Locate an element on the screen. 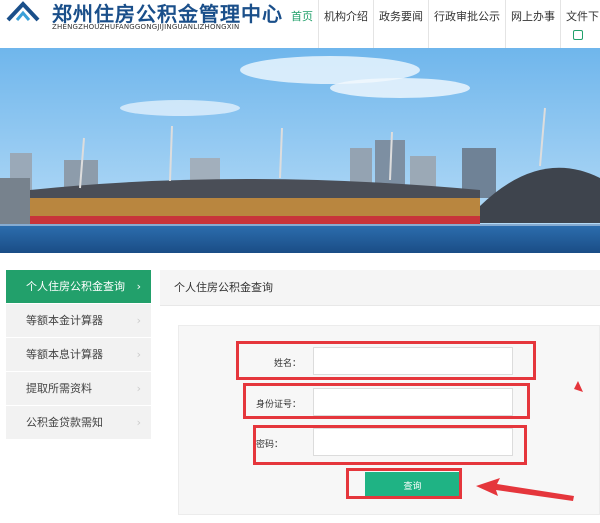  sidebar-item-label: 个人住房公积金查询 is located at coordinates (75, 286).